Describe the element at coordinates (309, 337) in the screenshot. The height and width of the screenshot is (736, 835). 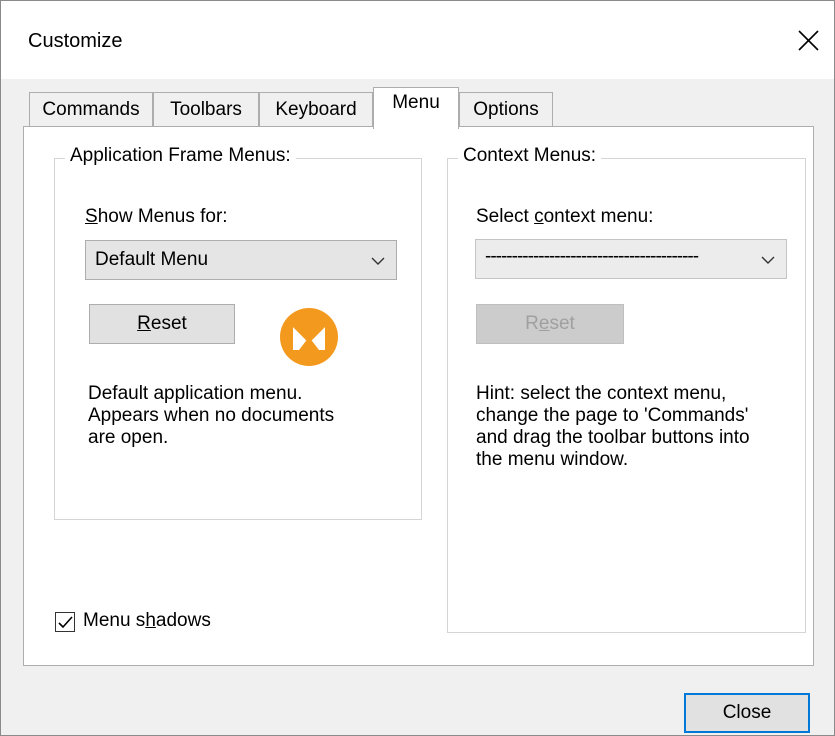
I see `app-logo-icon` at that location.